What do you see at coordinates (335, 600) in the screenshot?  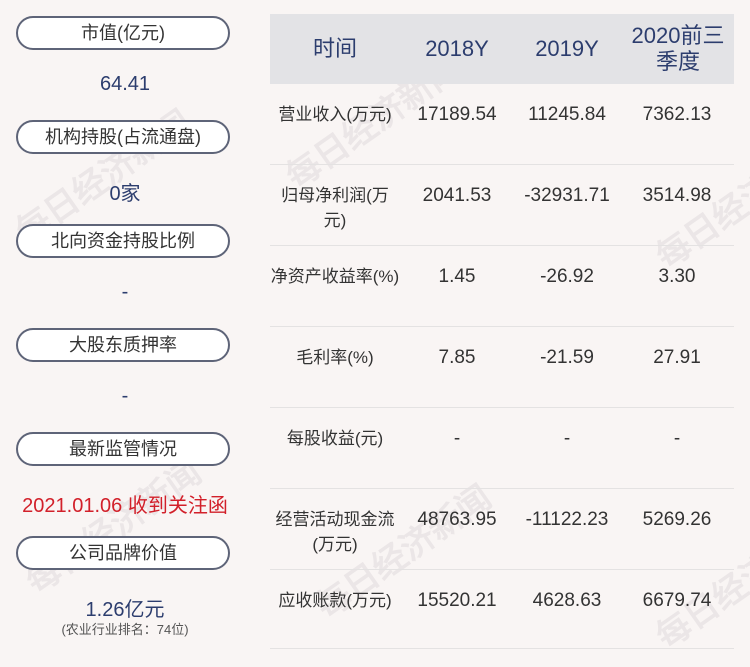 I see `row-label: 应收账款(万元)` at bounding box center [335, 600].